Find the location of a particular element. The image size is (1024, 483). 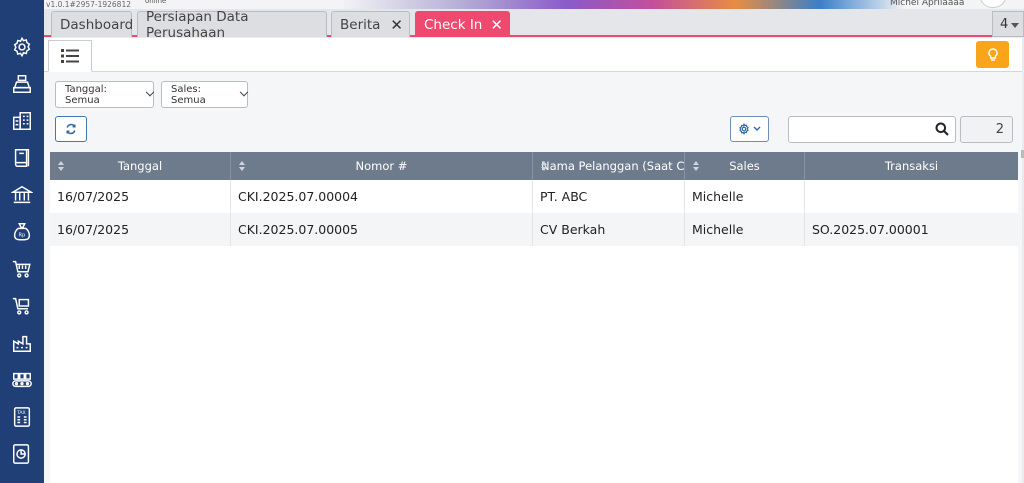

header-banner is located at coordinates (624, 4).